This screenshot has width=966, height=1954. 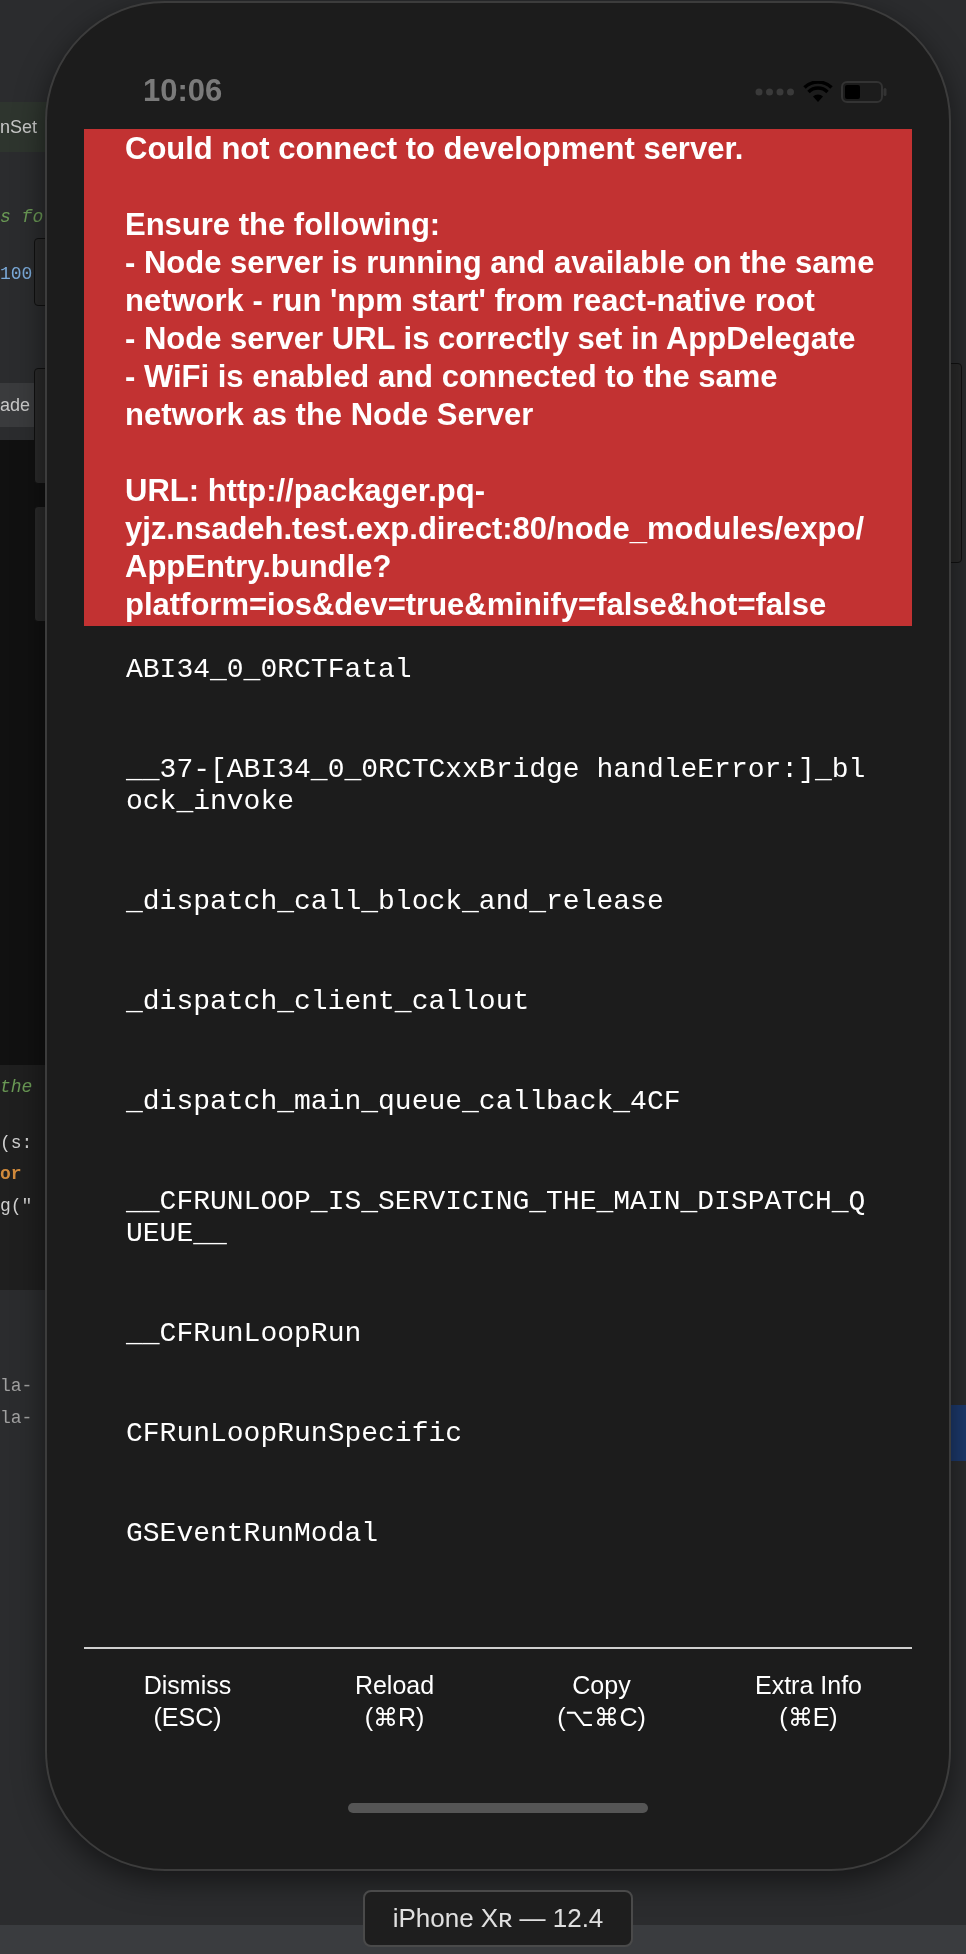 I want to click on stack-frame: __CFRUNLOOP_IS_SERVICING_THE_MAIN_DISPATCH_QUEUE__, so click(x=502, y=1218).